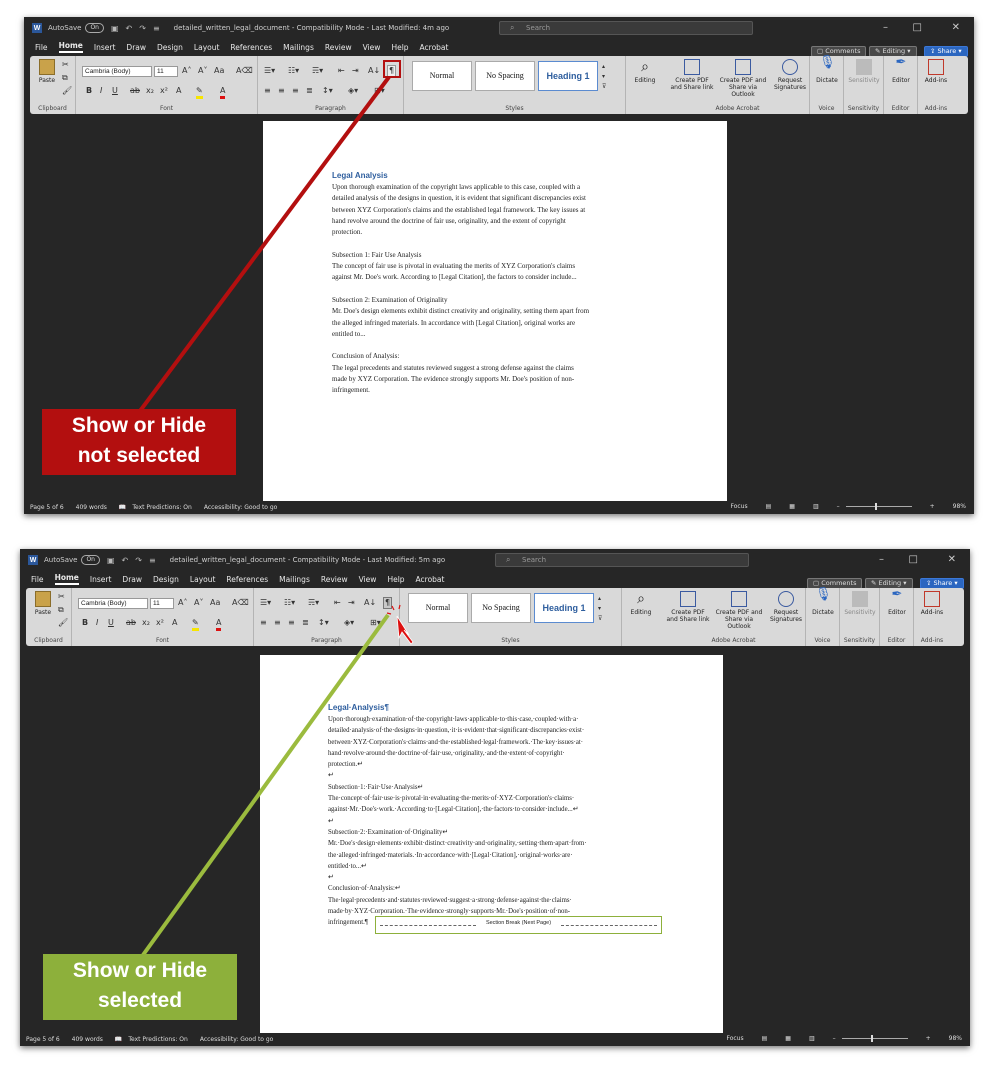 This screenshot has width=1000, height=1080. What do you see at coordinates (140, 987) in the screenshot?
I see `callout-selected: Show or Hide selected` at bounding box center [140, 987].